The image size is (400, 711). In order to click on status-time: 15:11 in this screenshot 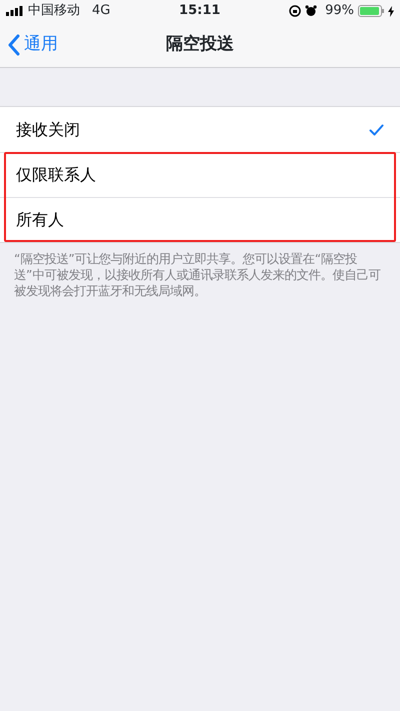, I will do `click(199, 11)`.